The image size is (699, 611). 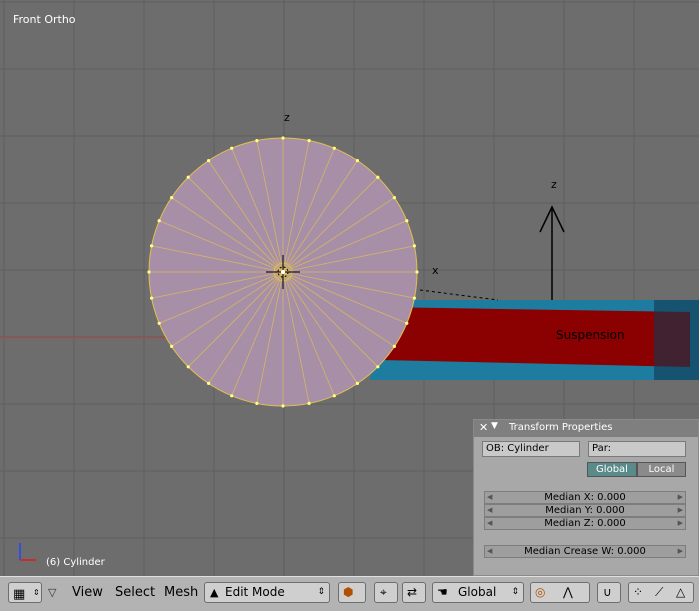 I want to click on hand-icon: ☚, so click(x=442, y=592).